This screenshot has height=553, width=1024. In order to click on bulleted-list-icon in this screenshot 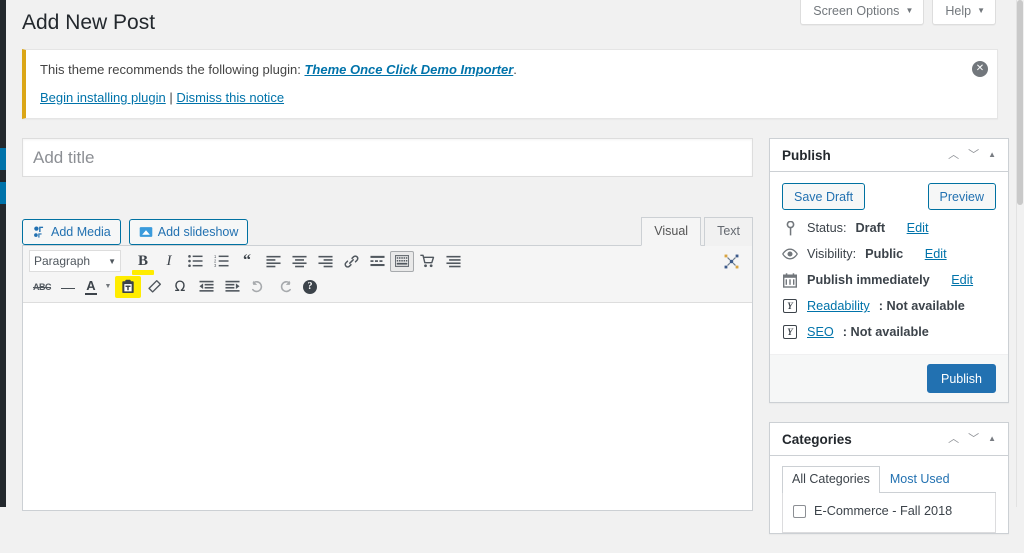, I will do `click(195, 261)`.